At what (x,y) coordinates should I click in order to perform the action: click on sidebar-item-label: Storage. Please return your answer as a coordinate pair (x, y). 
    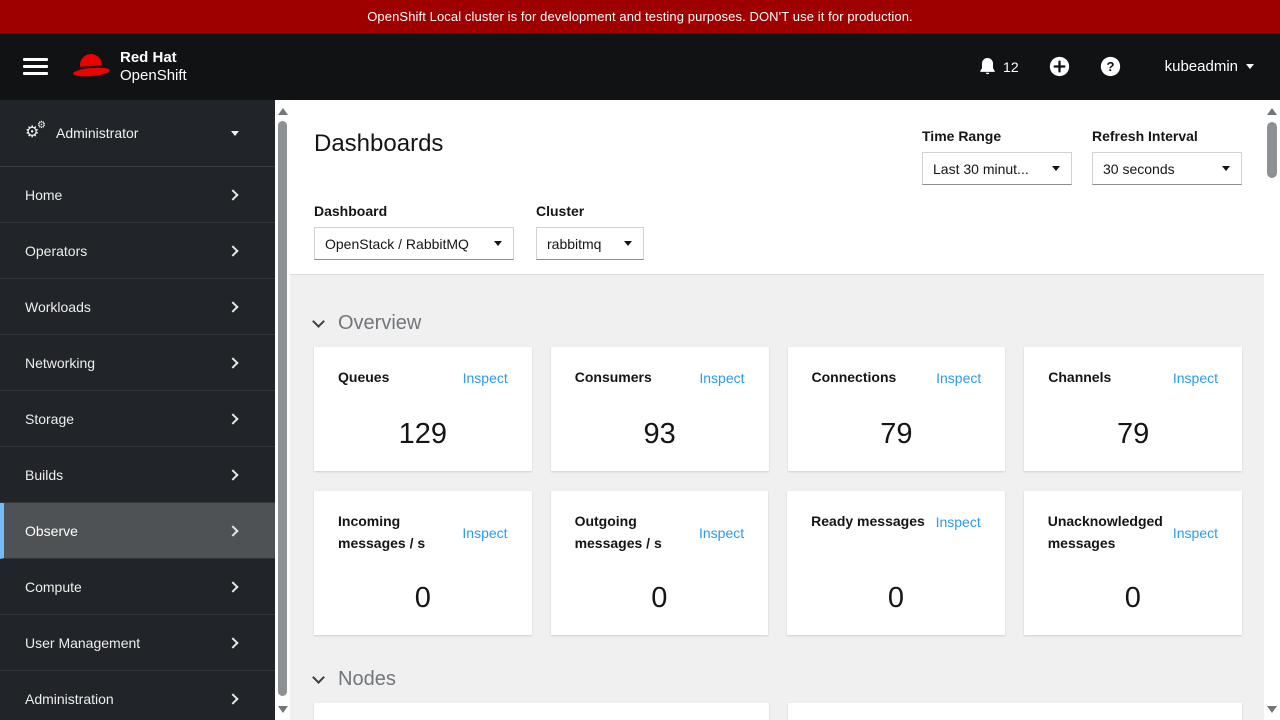
    Looking at the image, I should click on (50, 418).